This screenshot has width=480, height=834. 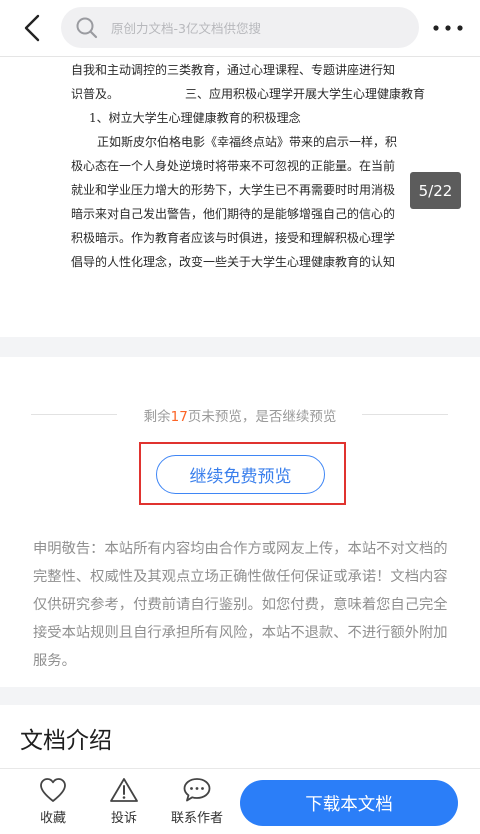 I want to click on continue-free-preview-button: 继续免费预览, so click(x=240, y=474).